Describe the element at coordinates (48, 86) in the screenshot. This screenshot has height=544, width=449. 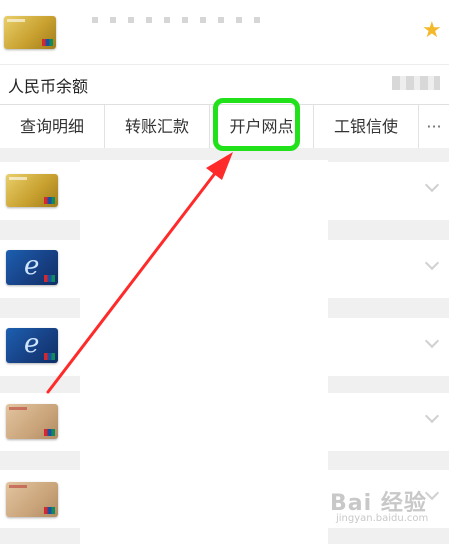
I see `balance-label: 人民币余额` at that location.